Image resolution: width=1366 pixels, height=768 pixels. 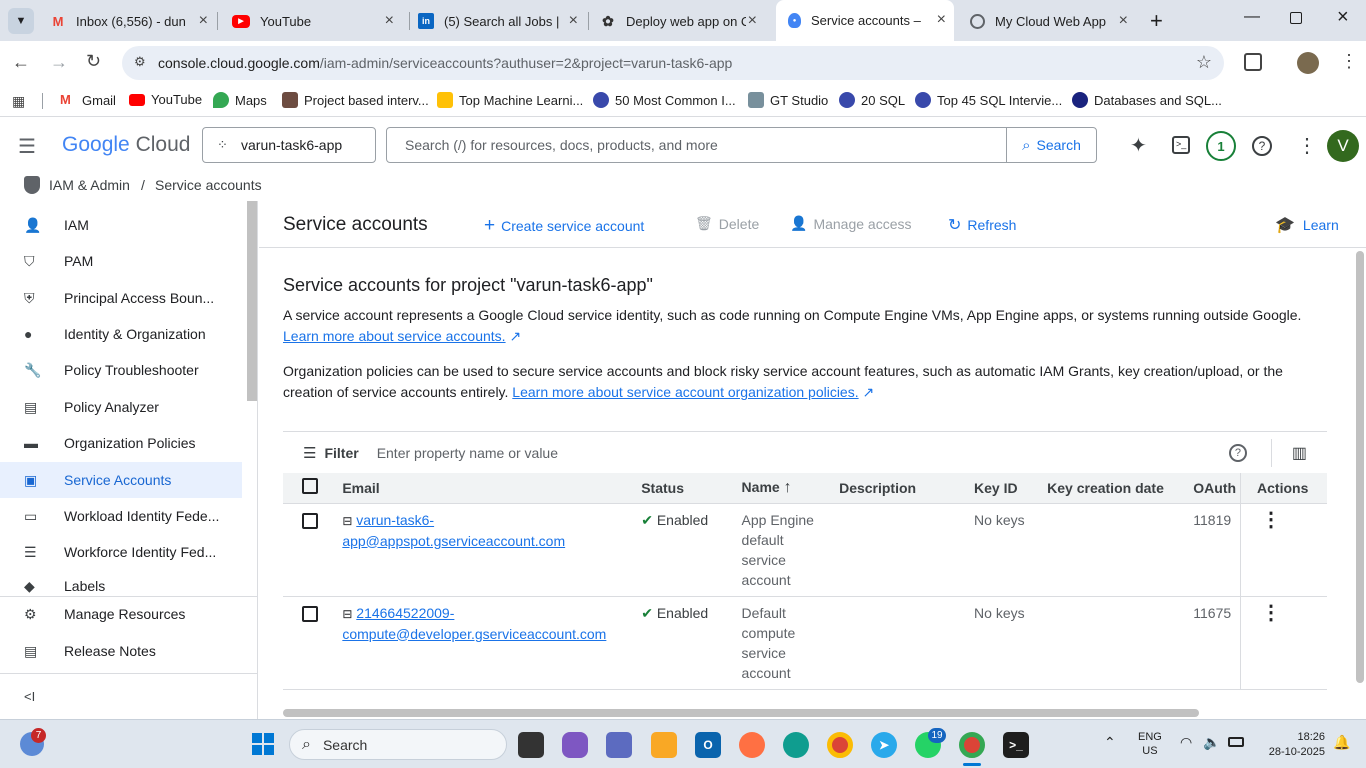 I want to click on bookmark-gt-studio: GT Studio, so click(x=788, y=100).